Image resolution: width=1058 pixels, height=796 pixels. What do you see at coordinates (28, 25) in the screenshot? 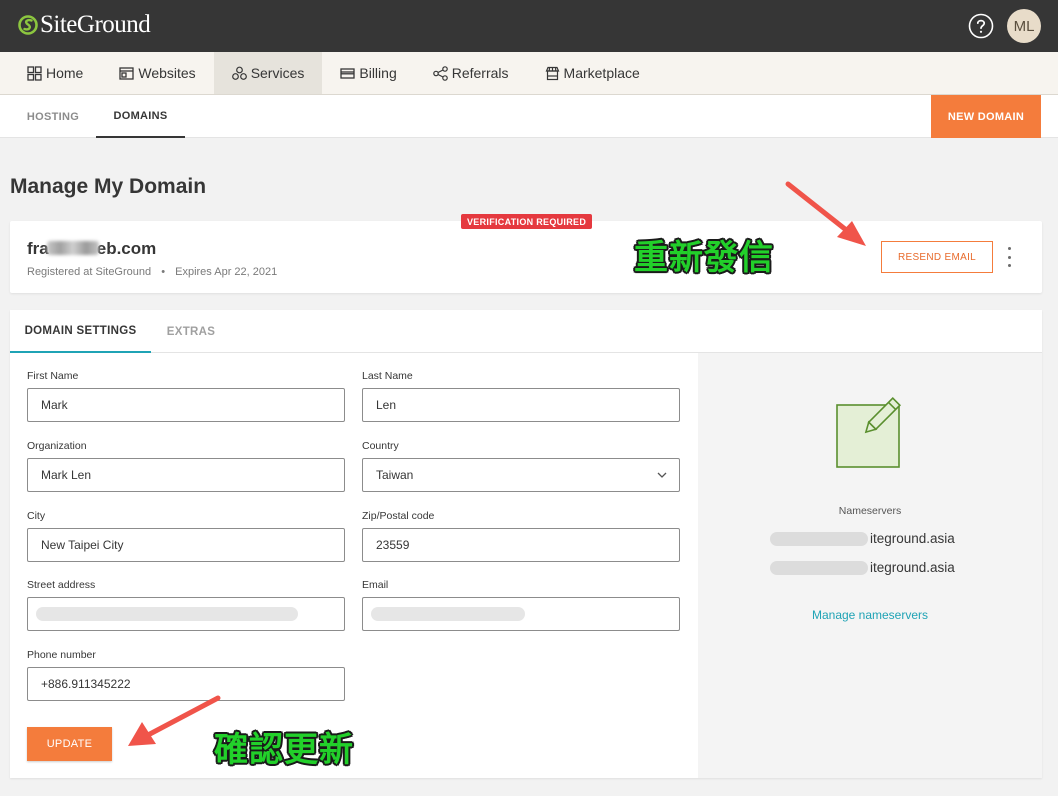
I see `siteground-logo-icon` at bounding box center [28, 25].